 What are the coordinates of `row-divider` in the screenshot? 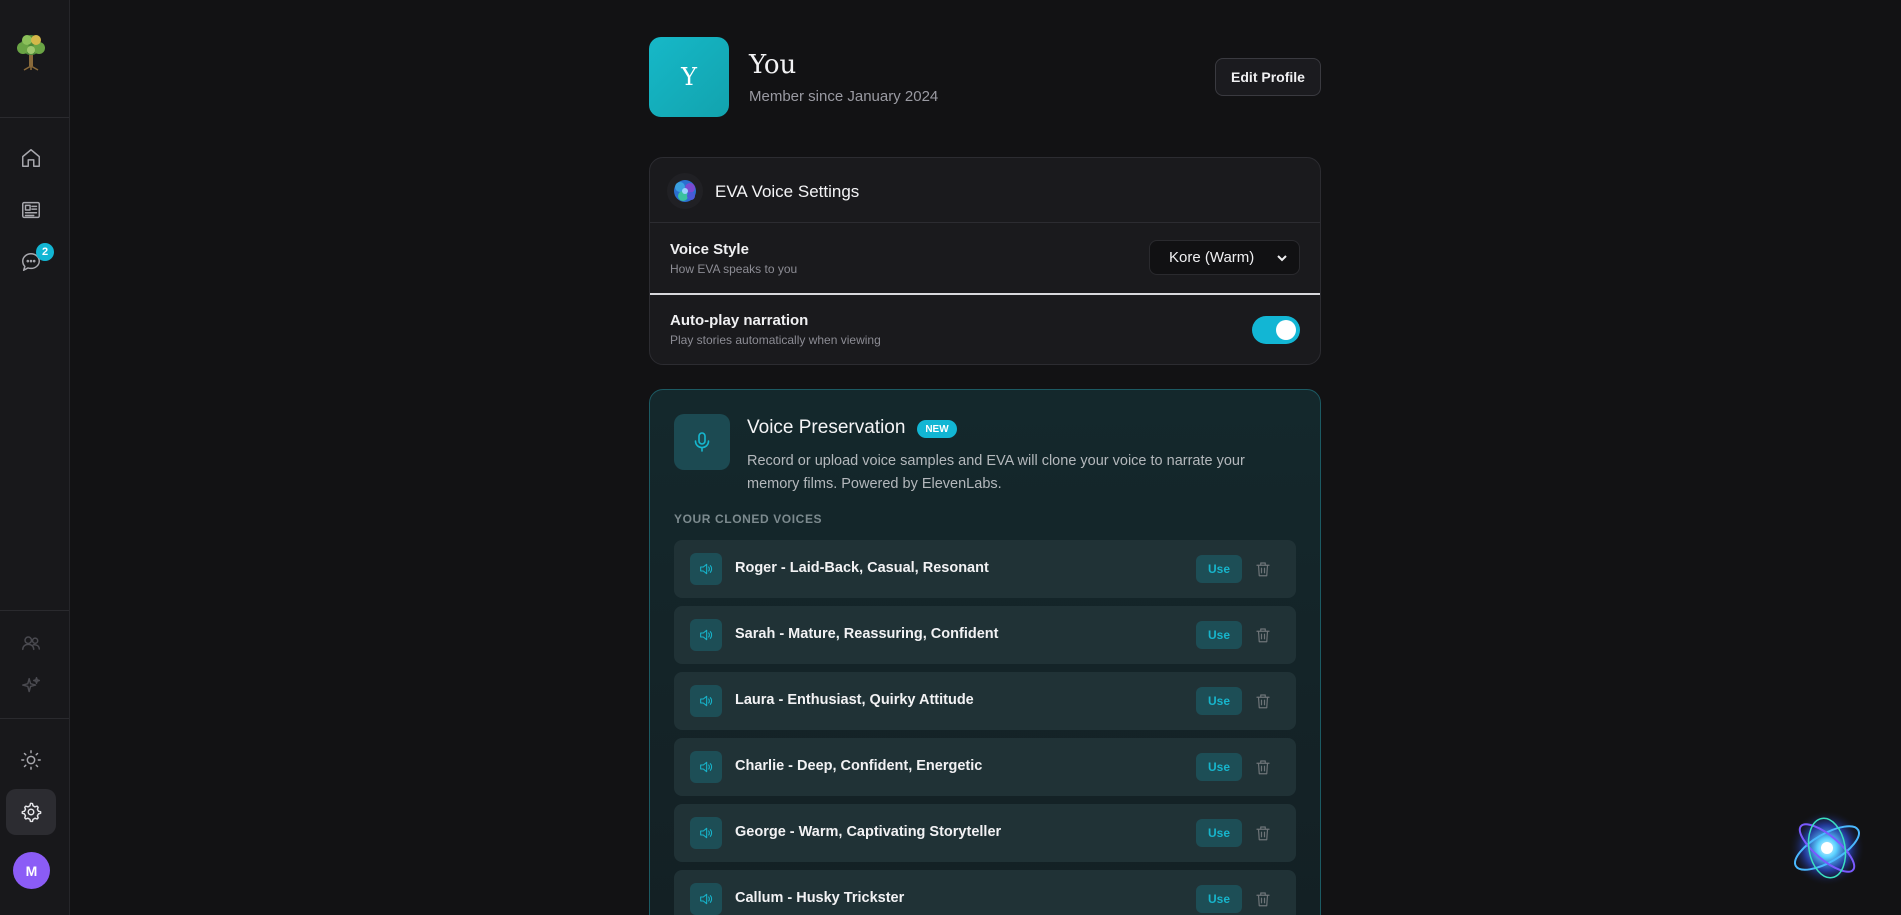 It's located at (985, 294).